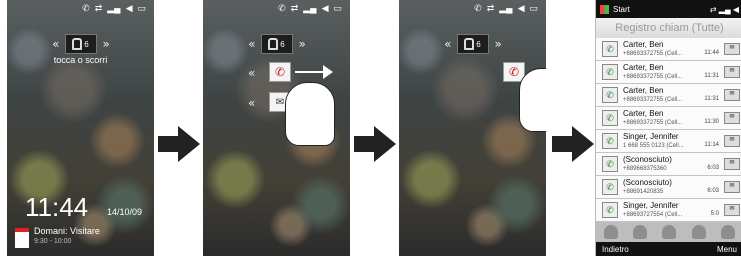 The image size is (741, 256). What do you see at coordinates (643, 192) in the screenshot?
I see `contact-number: +88691420835` at bounding box center [643, 192].